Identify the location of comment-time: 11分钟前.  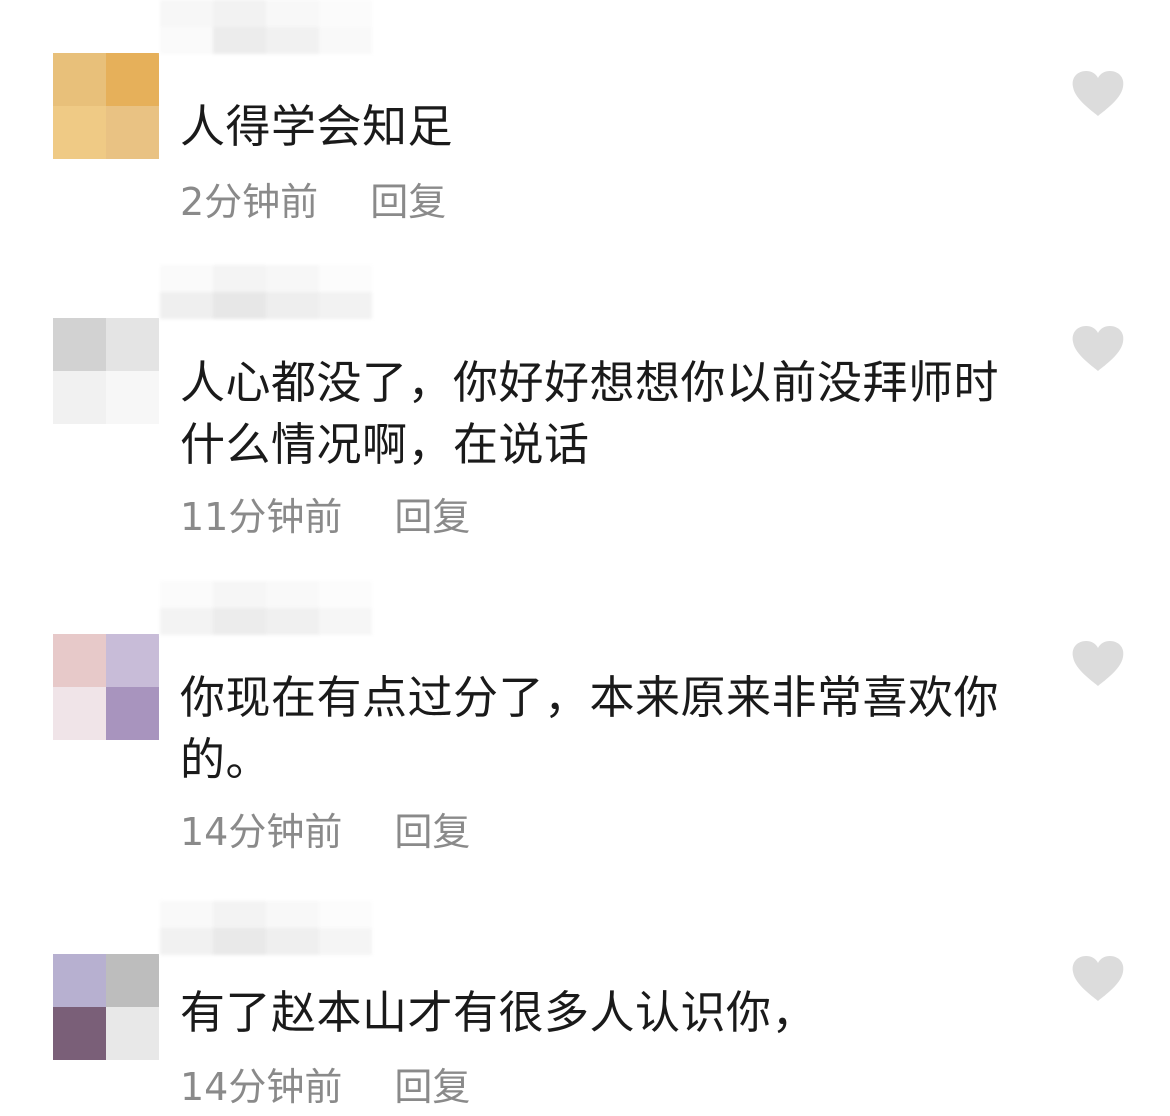
(261, 517).